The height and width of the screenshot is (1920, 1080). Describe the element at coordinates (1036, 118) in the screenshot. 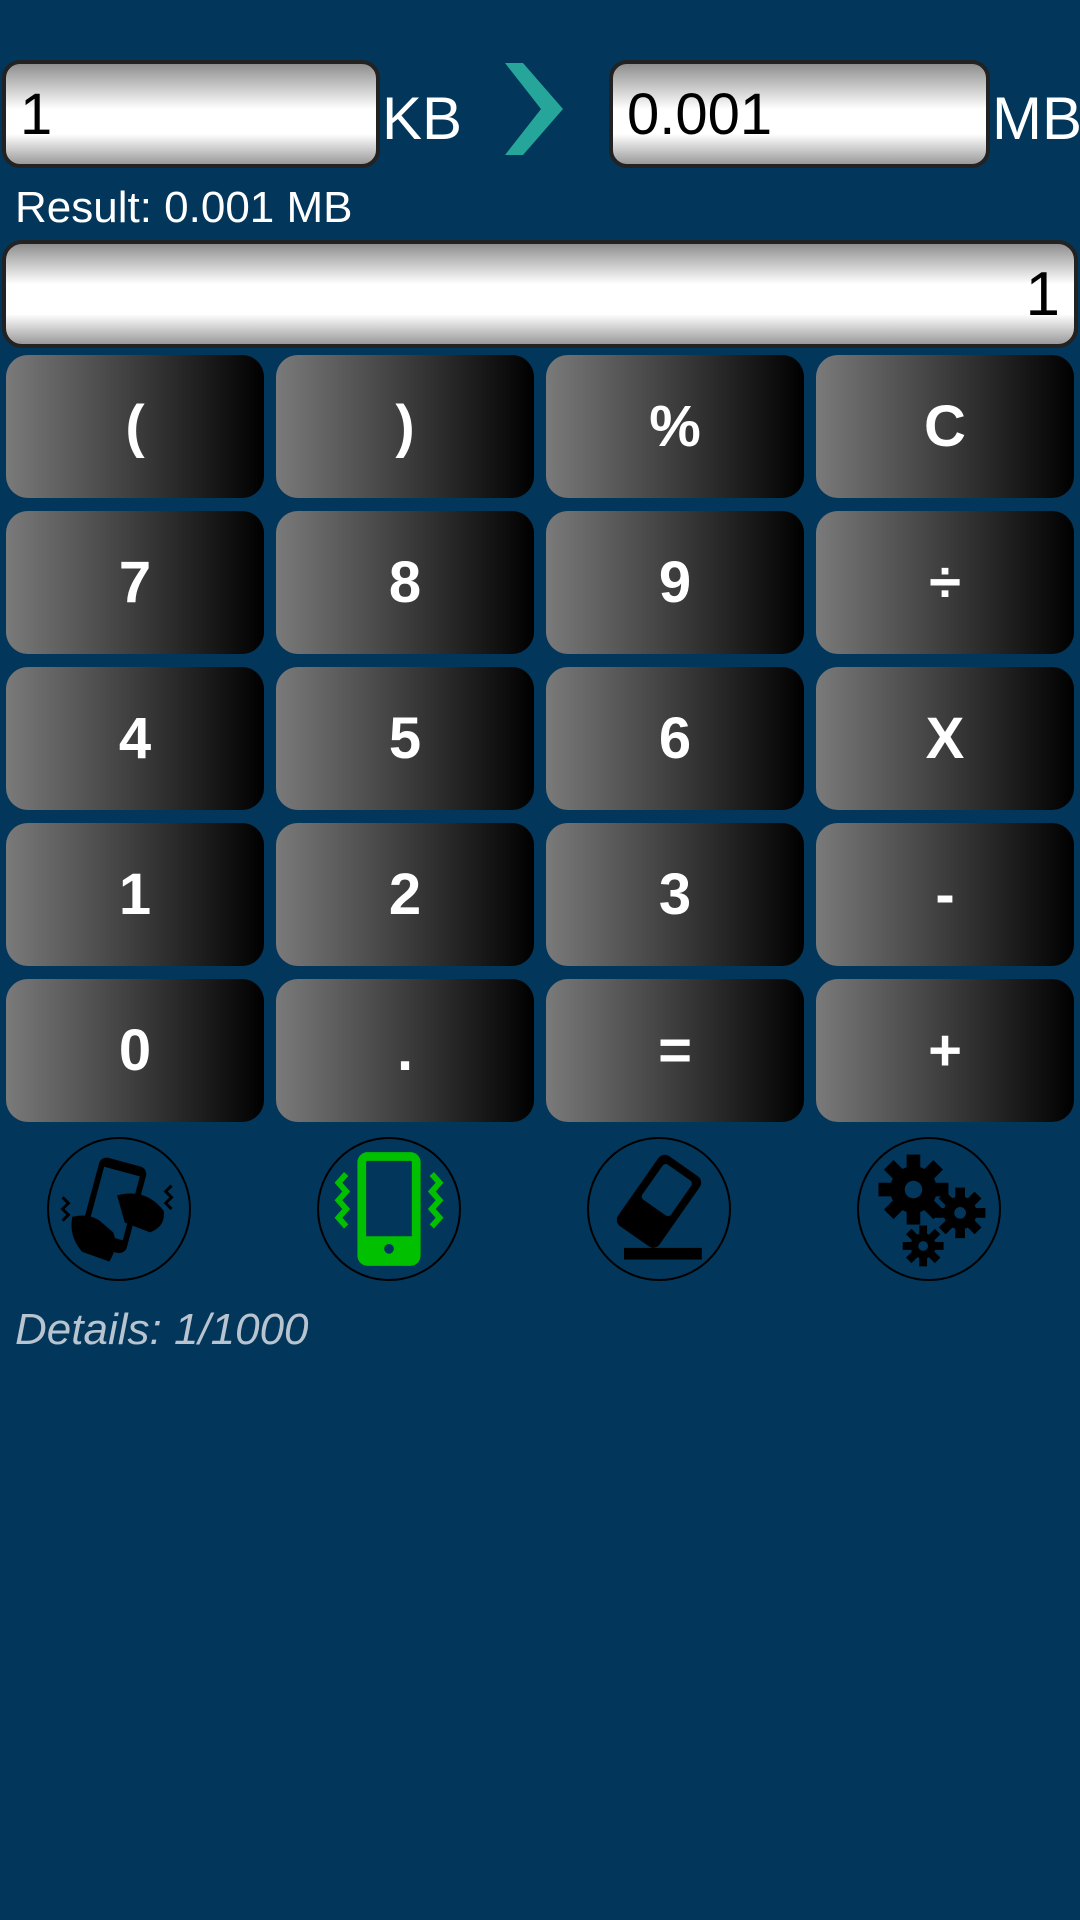

I see `to-unit-label: MB` at that location.